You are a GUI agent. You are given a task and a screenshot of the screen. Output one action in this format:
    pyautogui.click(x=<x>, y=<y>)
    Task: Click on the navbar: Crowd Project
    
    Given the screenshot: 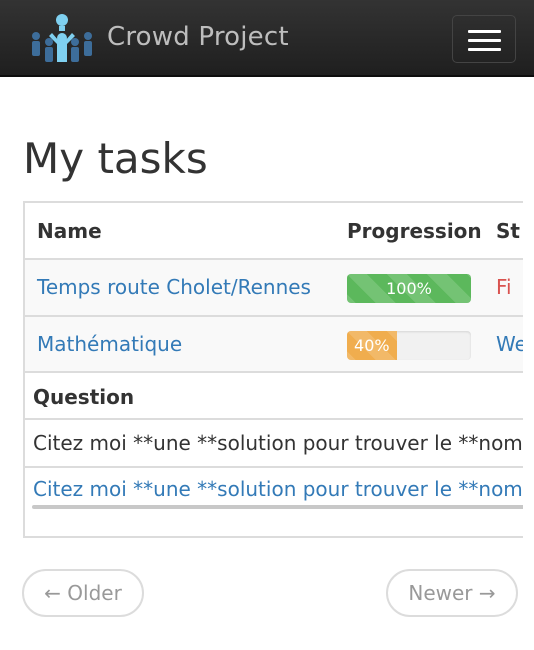 What is the action you would take?
    pyautogui.click(x=267, y=38)
    